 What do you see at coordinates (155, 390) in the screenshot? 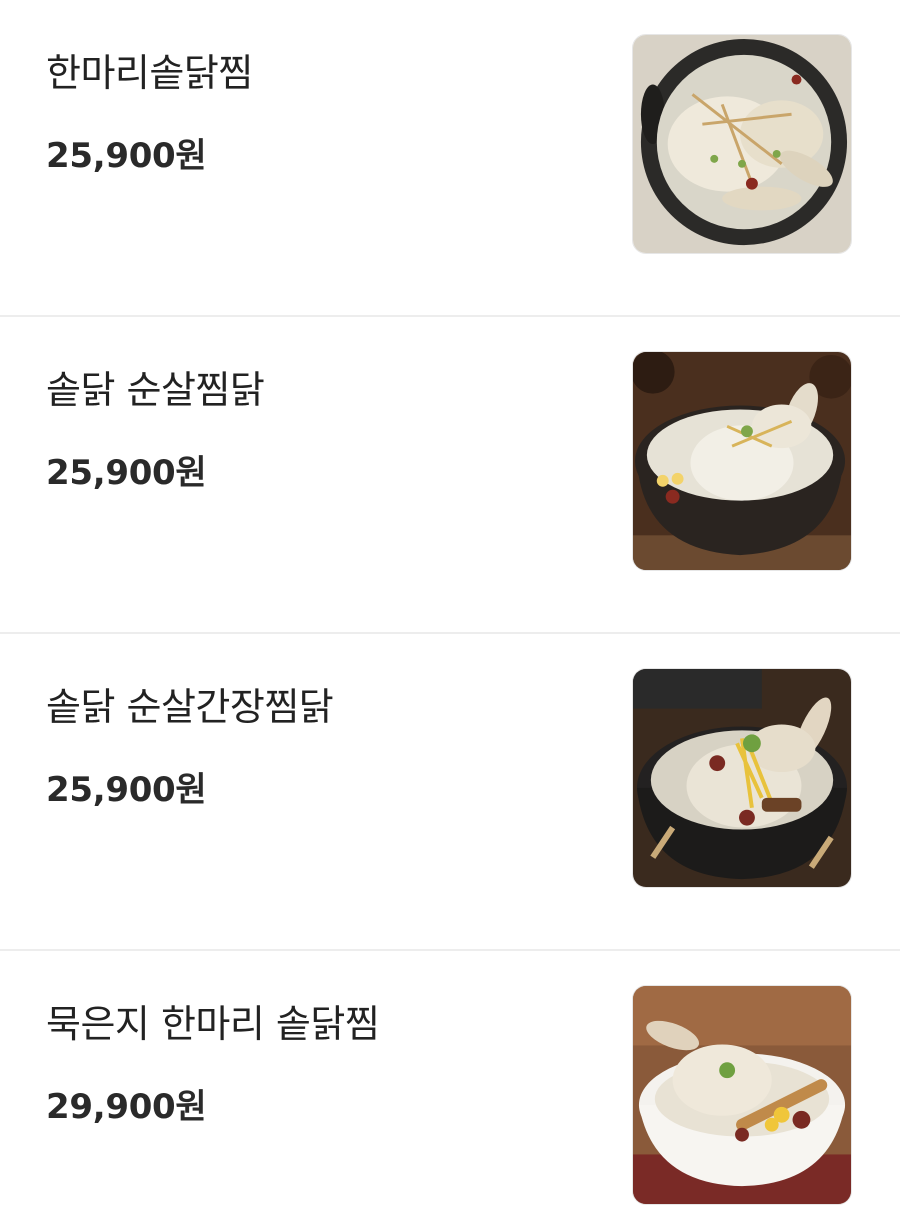
I see `menu-item-name: 솥닭 순살찜닭` at bounding box center [155, 390].